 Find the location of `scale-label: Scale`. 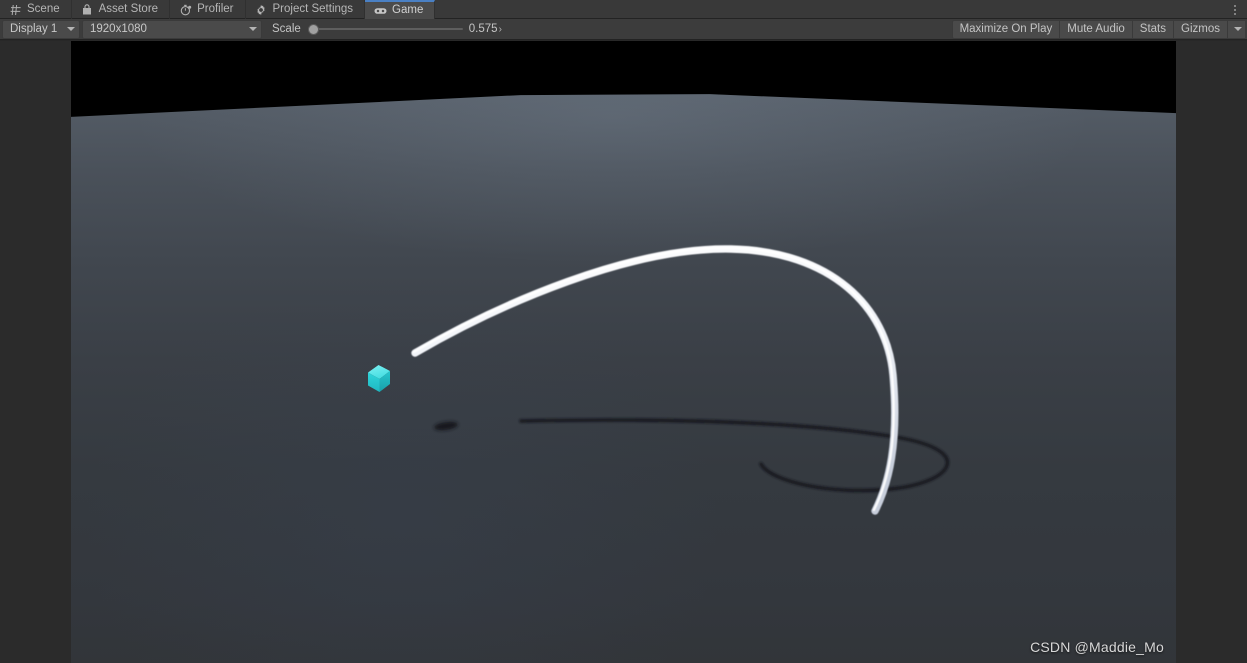

scale-label: Scale is located at coordinates (286, 29).